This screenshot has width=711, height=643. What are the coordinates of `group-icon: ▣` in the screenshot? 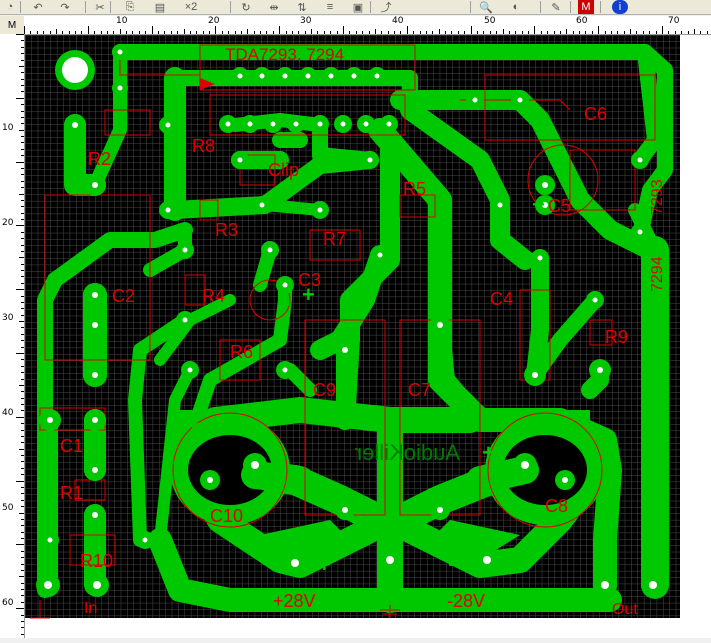 It's located at (358, 7).